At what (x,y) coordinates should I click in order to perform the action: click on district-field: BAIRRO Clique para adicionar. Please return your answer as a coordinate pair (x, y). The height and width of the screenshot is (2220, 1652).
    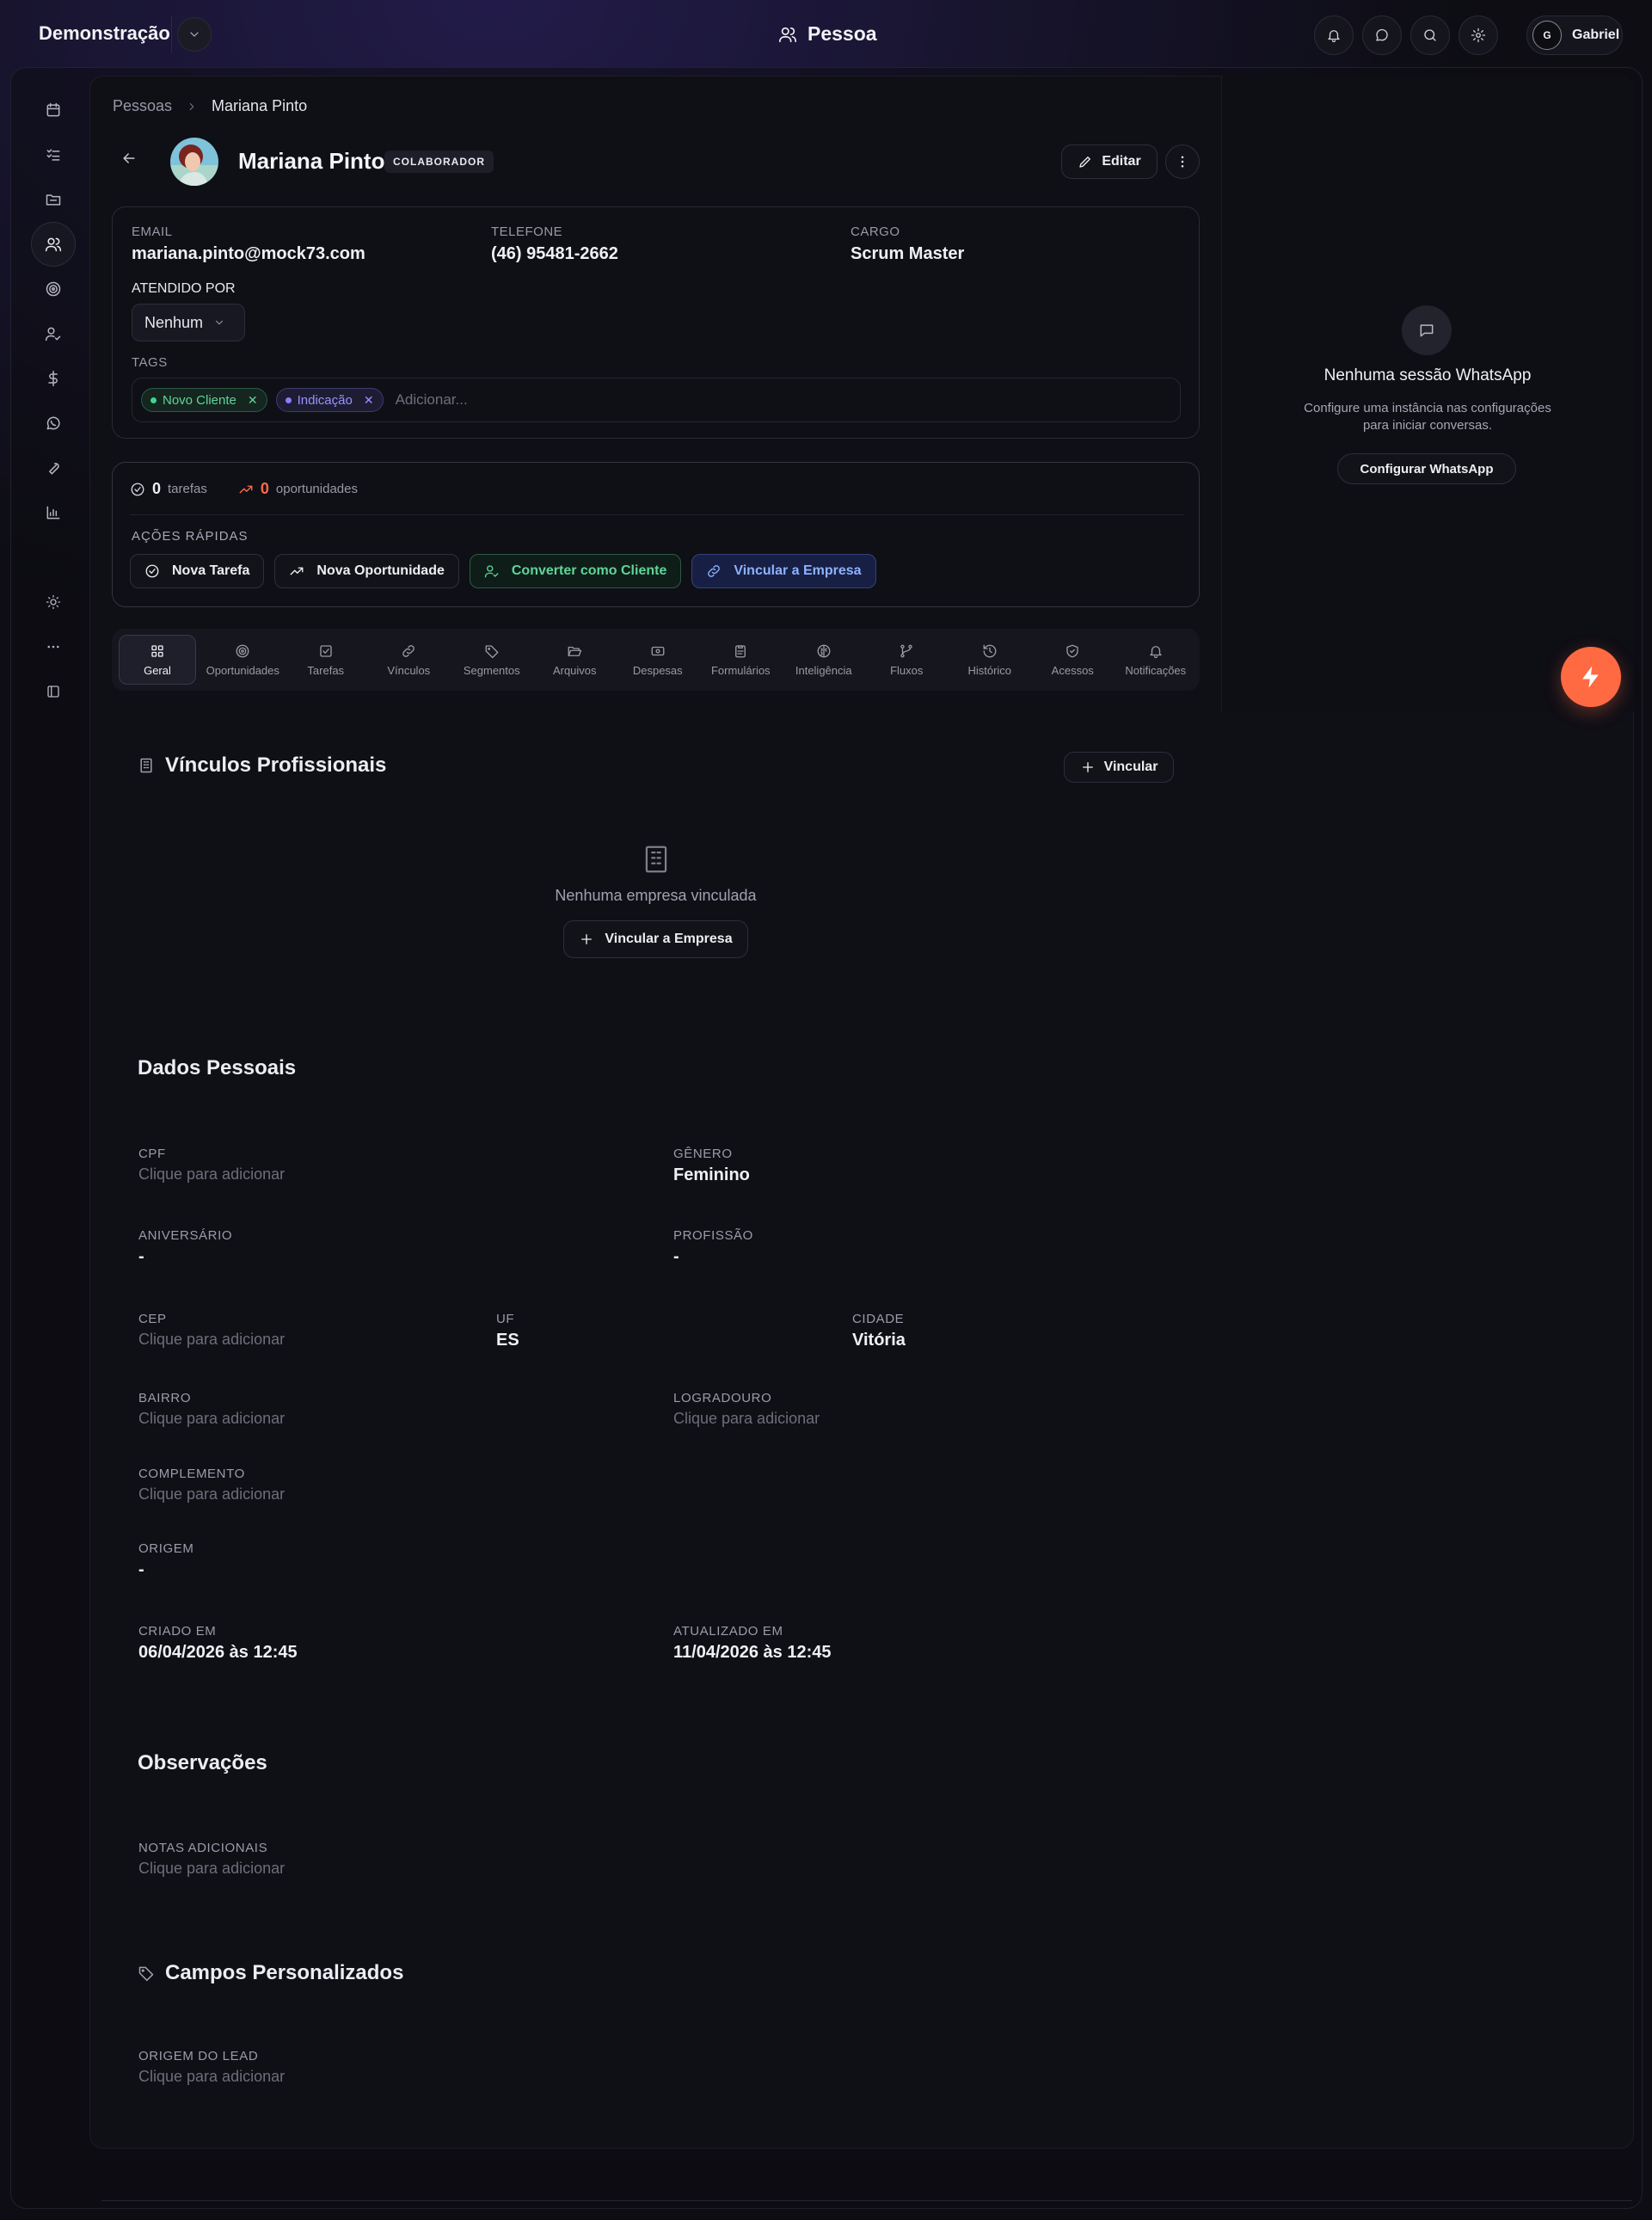
    Looking at the image, I should click on (211, 1409).